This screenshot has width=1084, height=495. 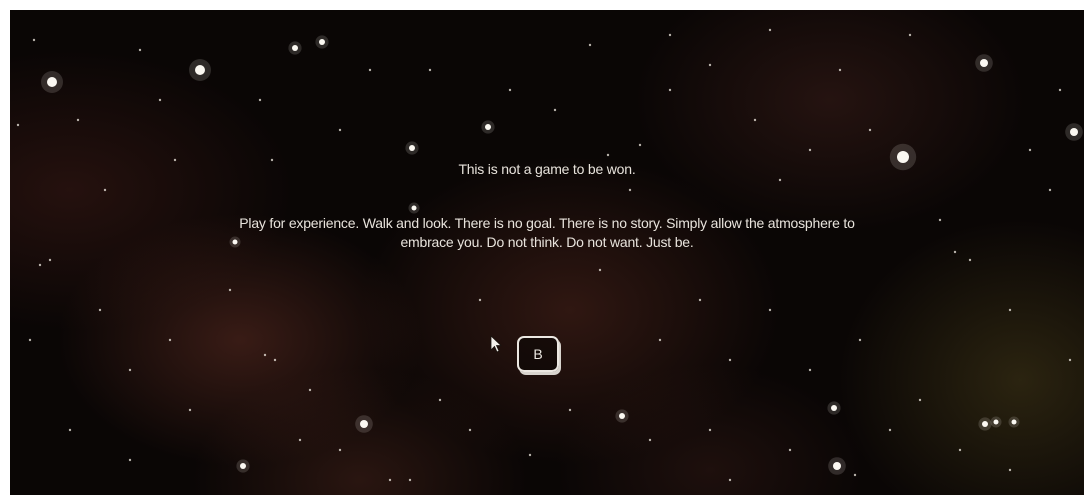 What do you see at coordinates (496, 344) in the screenshot?
I see `cursor-icon` at bounding box center [496, 344].